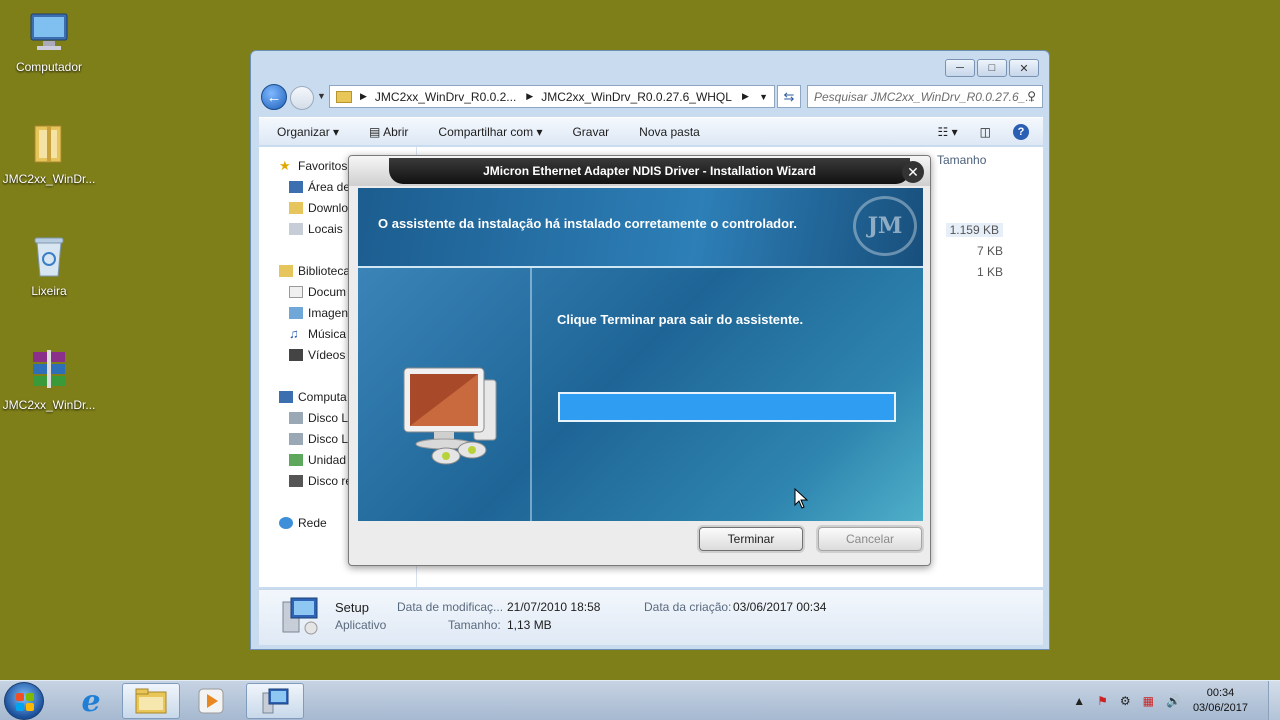 This screenshot has height=720, width=1280. What do you see at coordinates (1220, 708) in the screenshot?
I see `clock-date: 03/06/2017` at bounding box center [1220, 708].